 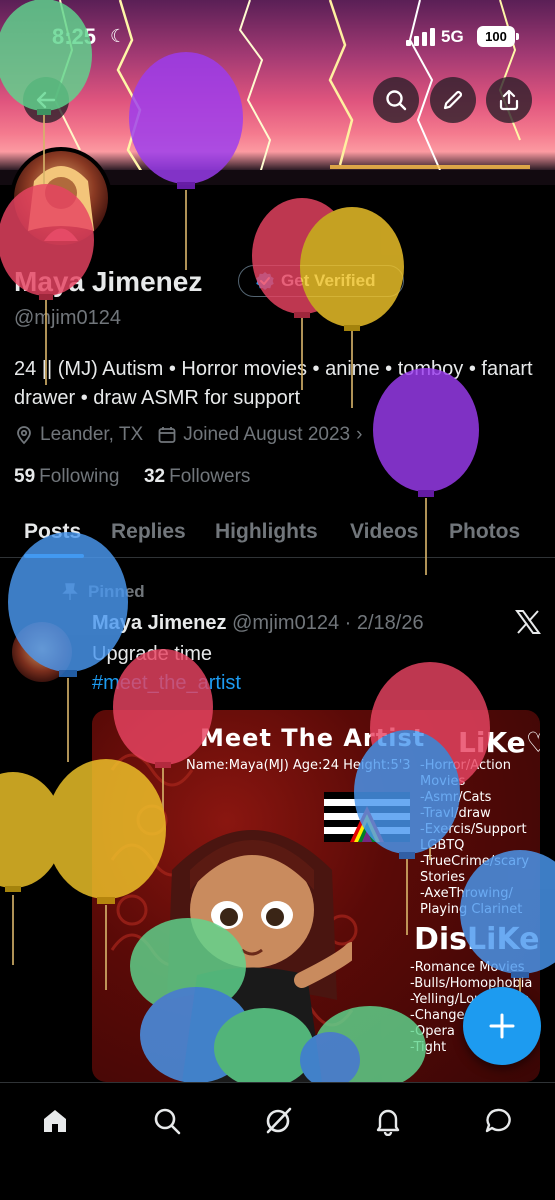 What do you see at coordinates (159, 623) in the screenshot?
I see `post-author-name: Maya Jimenez` at bounding box center [159, 623].